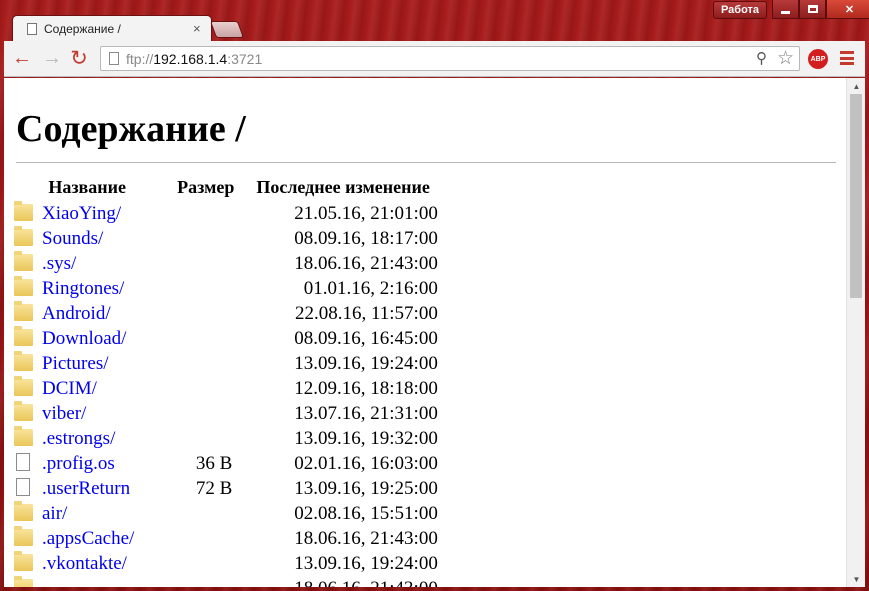  Describe the element at coordinates (366, 313) in the screenshot. I see `file-modified-cell: 22.08.16, 11:57:00` at that location.